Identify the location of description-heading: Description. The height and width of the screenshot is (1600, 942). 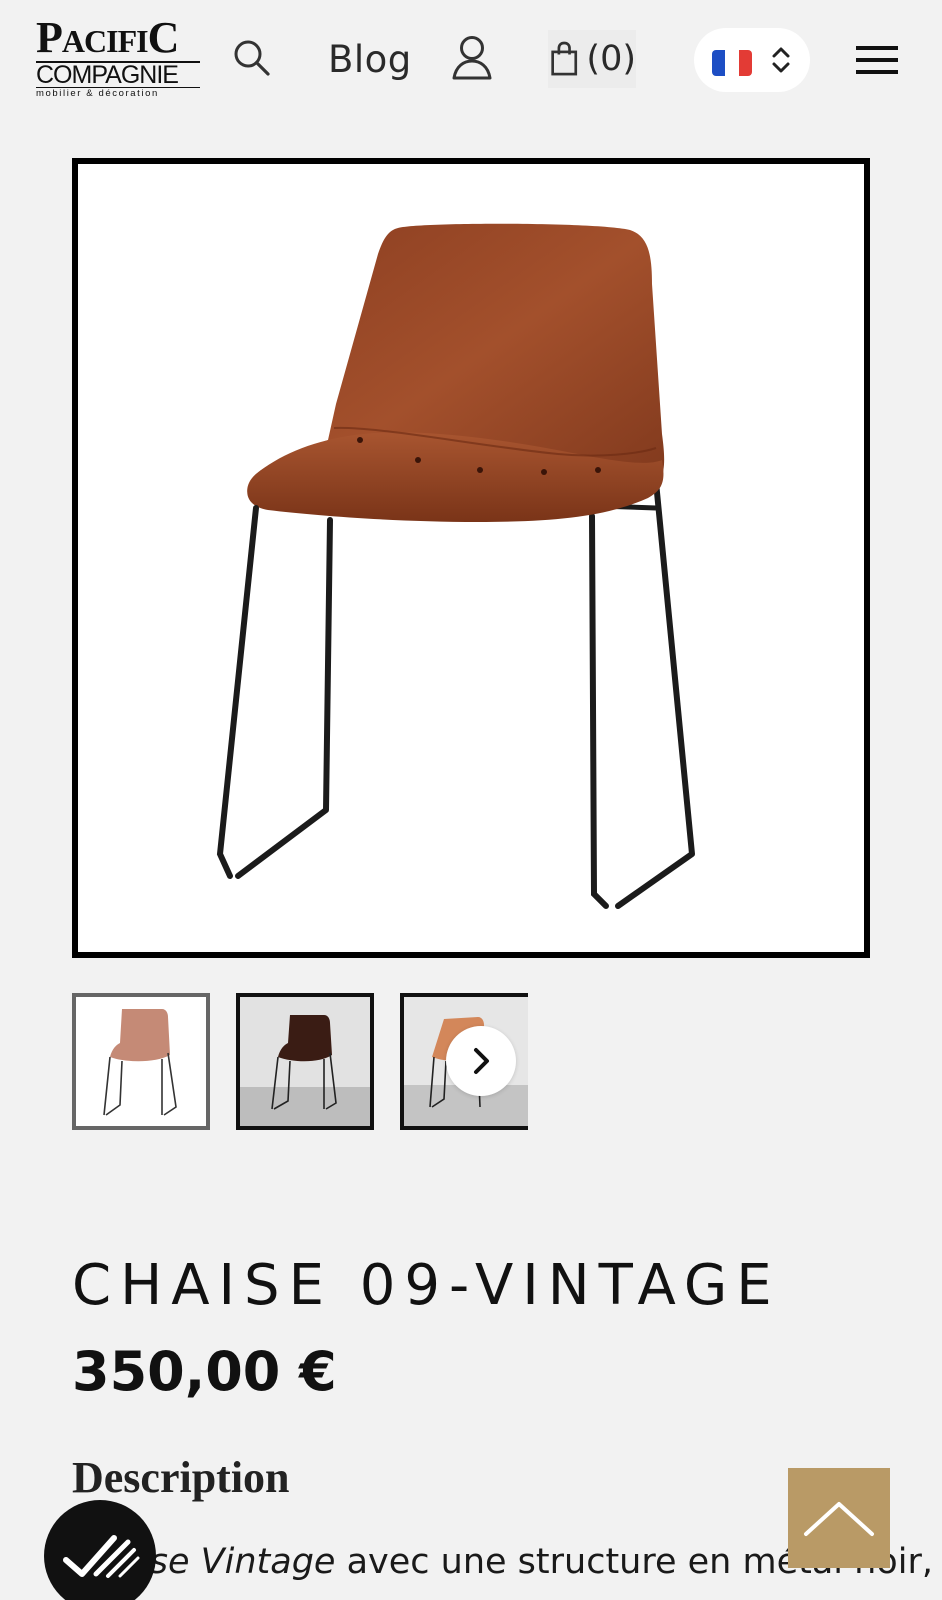
(181, 1477).